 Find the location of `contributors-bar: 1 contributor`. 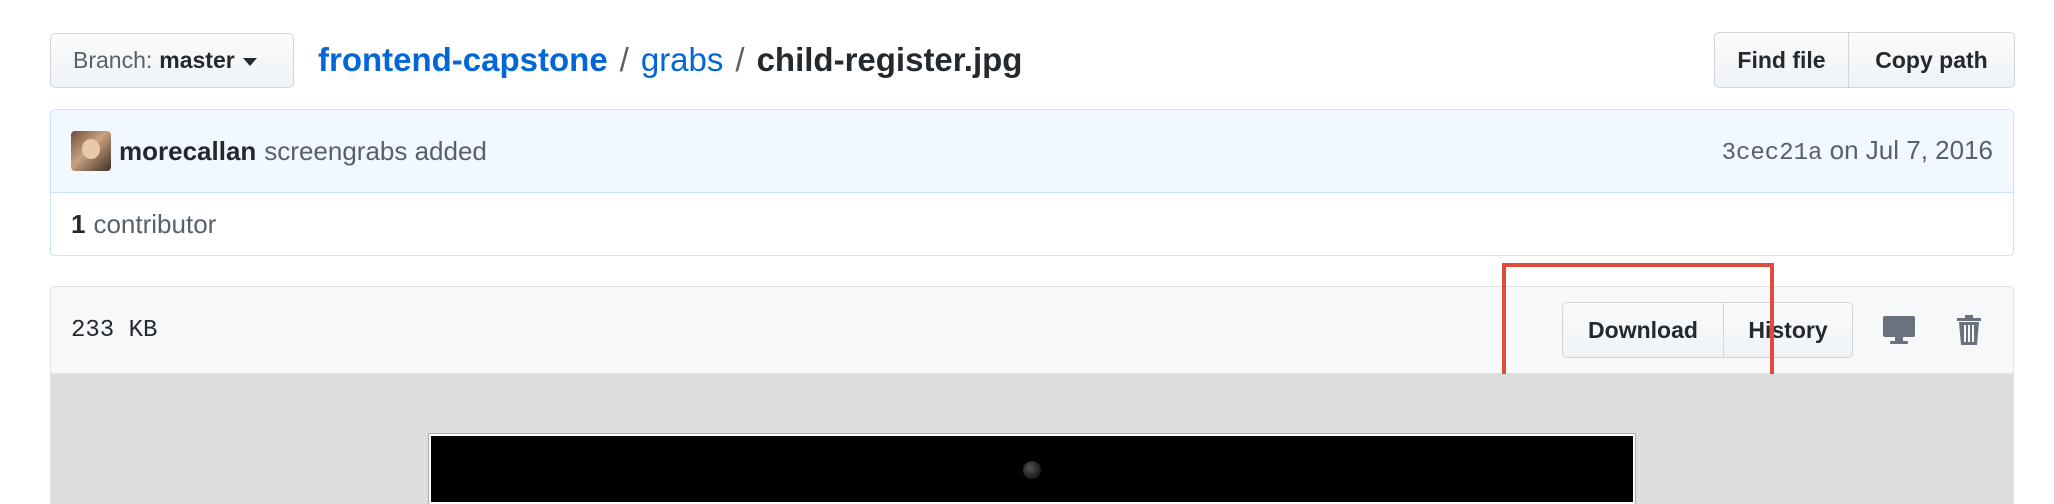

contributors-bar: 1 contributor is located at coordinates (1032, 224).